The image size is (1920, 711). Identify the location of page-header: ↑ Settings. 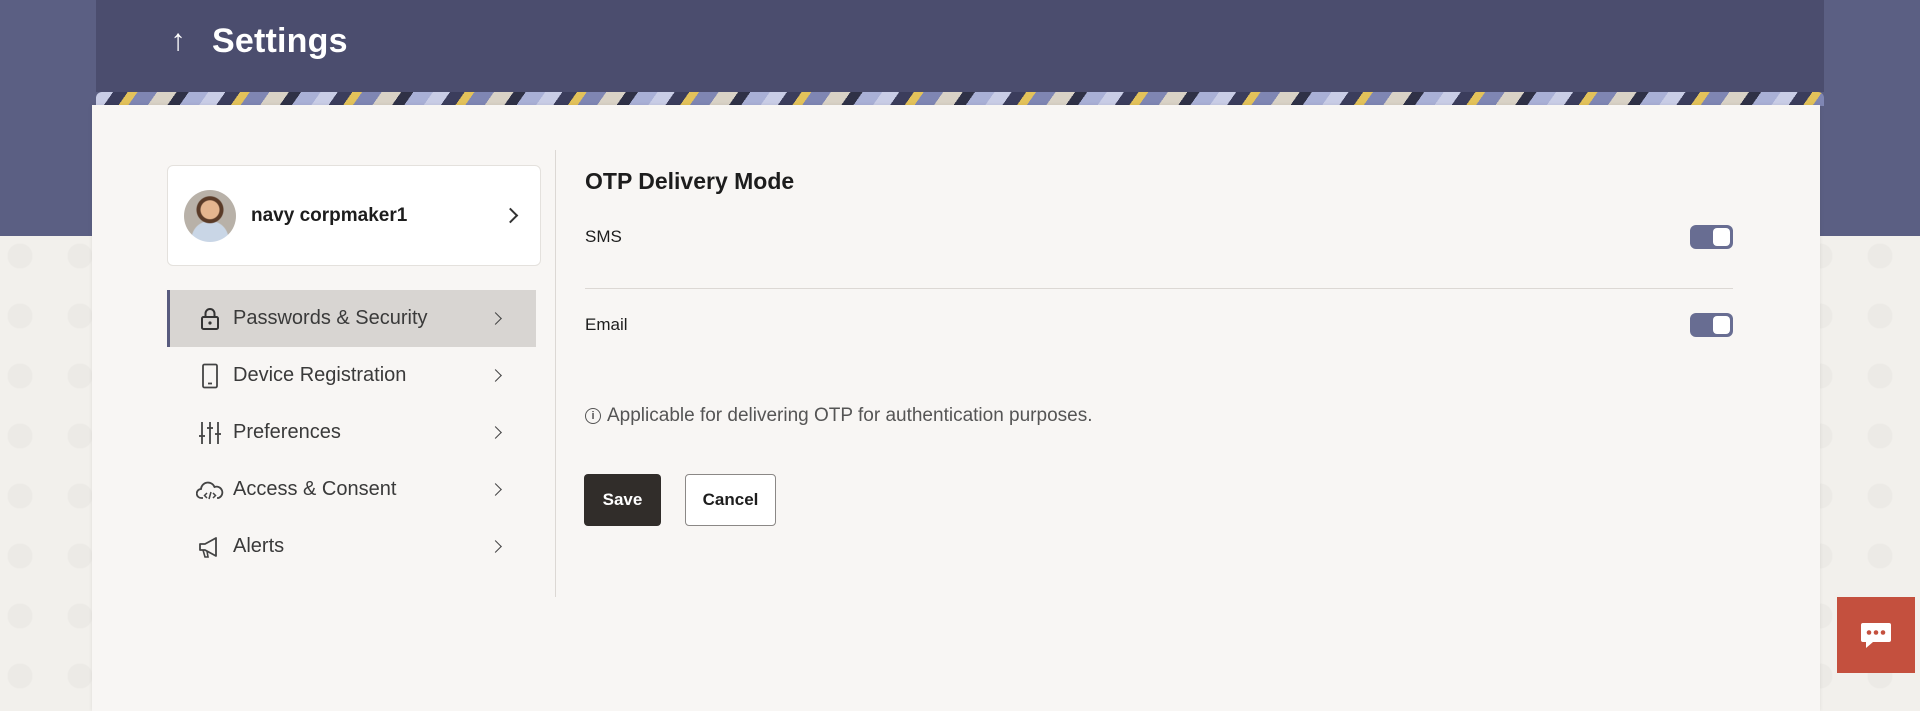
(257, 41).